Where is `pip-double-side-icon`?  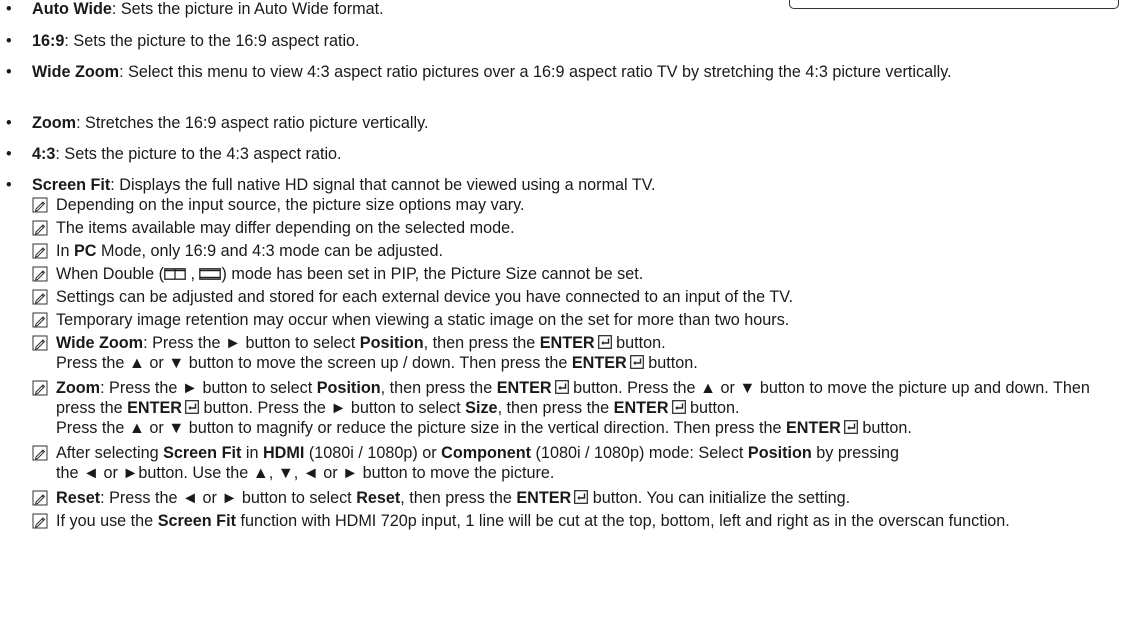
pip-double-side-icon is located at coordinates (210, 274).